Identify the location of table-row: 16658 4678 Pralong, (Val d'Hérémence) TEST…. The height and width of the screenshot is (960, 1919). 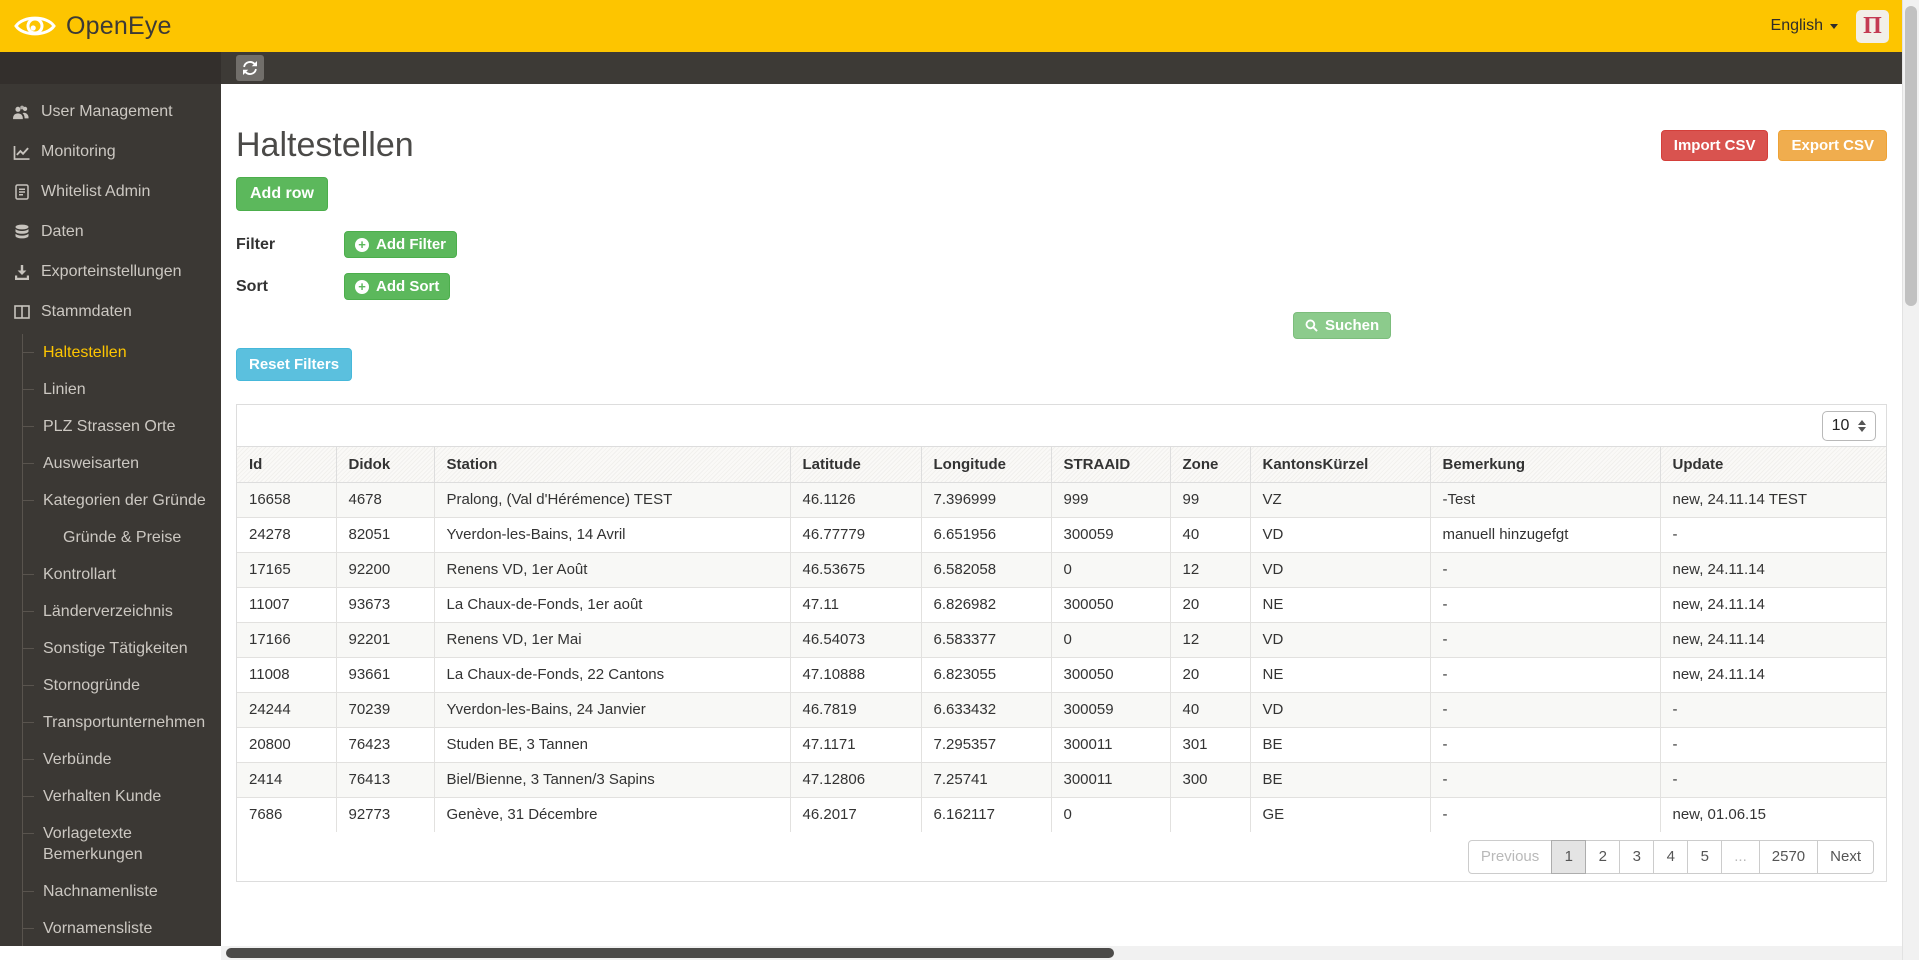
(1061, 499).